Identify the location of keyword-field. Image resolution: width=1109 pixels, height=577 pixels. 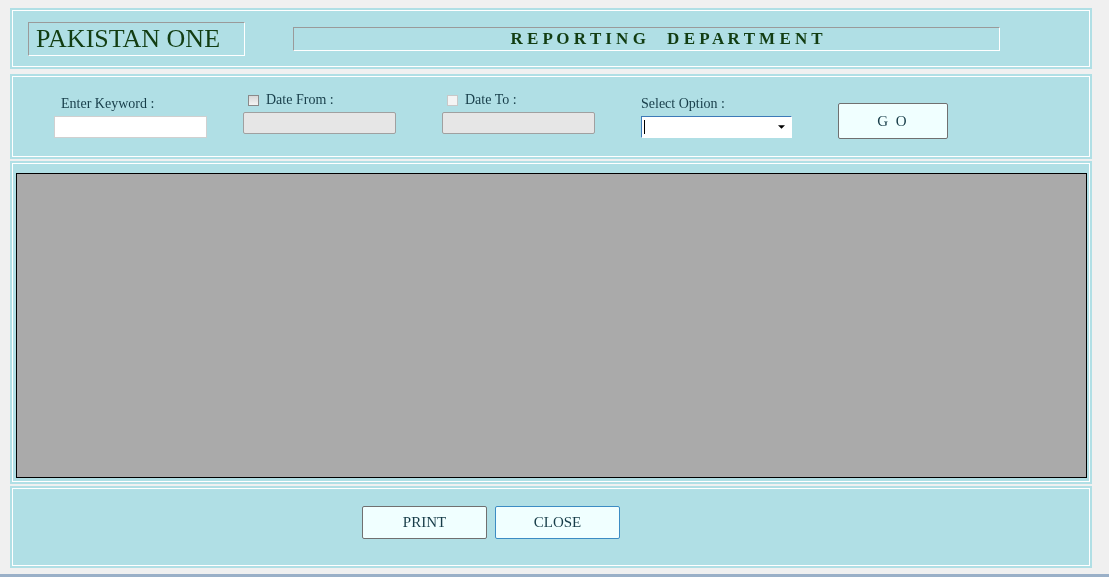
(130, 127).